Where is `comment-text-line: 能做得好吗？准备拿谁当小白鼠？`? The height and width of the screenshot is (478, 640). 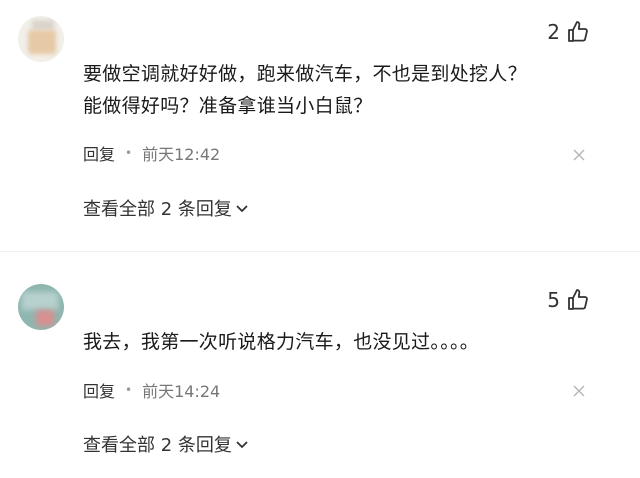
comment-text-line: 能做得好吗？准备拿谁当小白鼠？ is located at coordinates (228, 106).